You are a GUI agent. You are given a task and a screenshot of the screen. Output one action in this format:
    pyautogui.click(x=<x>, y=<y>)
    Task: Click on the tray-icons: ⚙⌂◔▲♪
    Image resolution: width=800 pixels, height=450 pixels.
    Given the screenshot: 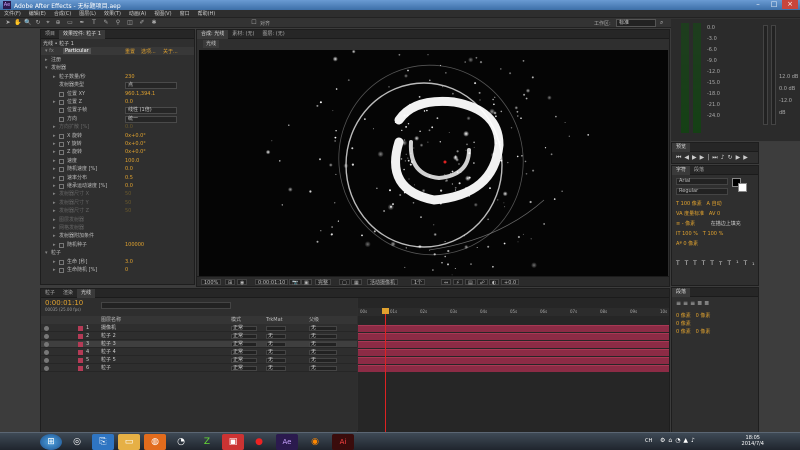 What is the action you would take?
    pyautogui.click(x=679, y=440)
    